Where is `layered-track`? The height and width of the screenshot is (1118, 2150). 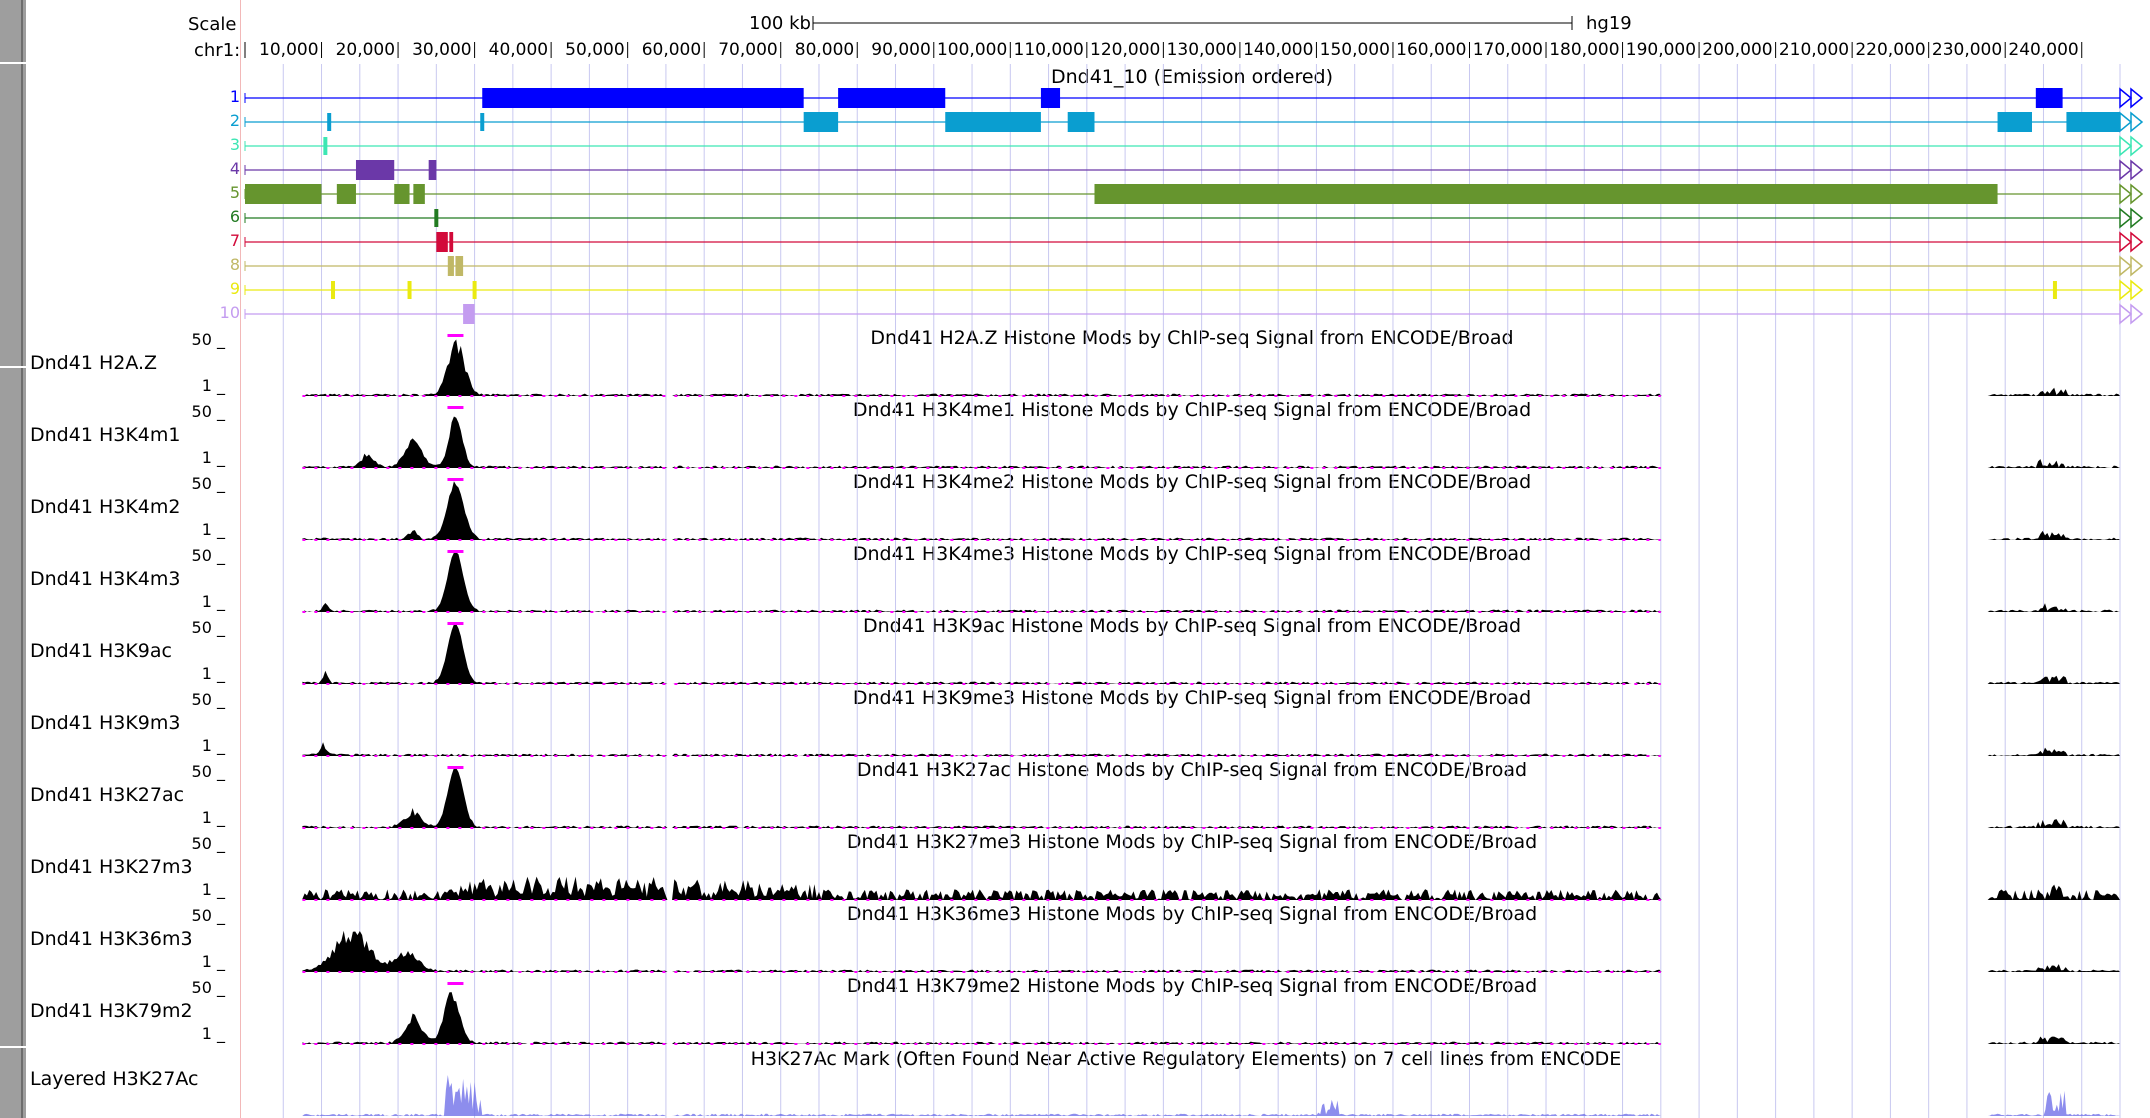
layered-track is located at coordinates (1211, 1095).